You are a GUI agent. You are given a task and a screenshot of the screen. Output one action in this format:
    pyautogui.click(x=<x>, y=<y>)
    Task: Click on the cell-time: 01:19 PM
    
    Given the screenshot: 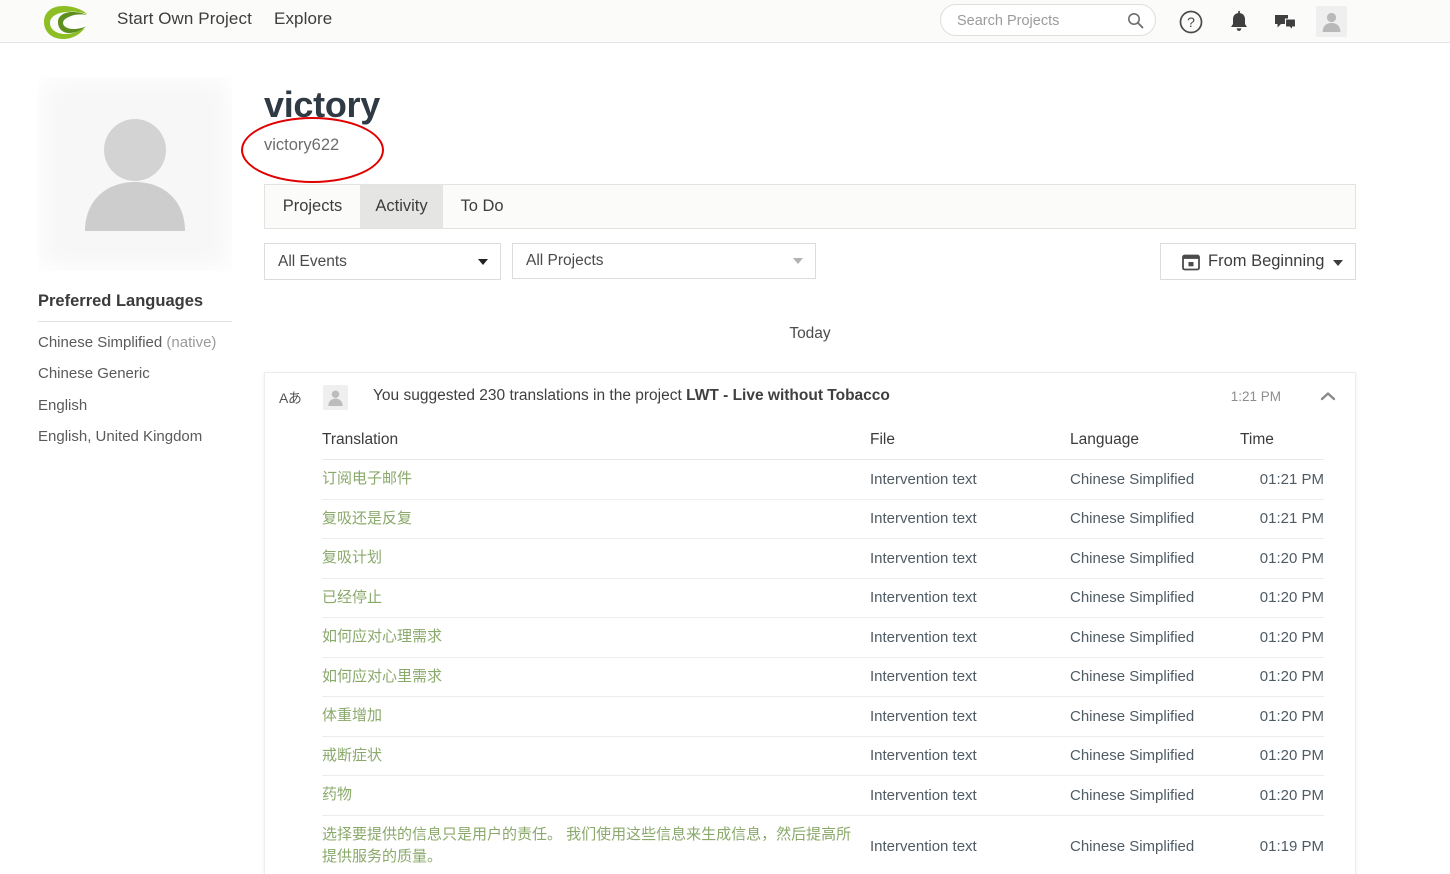 What is the action you would take?
    pyautogui.click(x=1282, y=844)
    